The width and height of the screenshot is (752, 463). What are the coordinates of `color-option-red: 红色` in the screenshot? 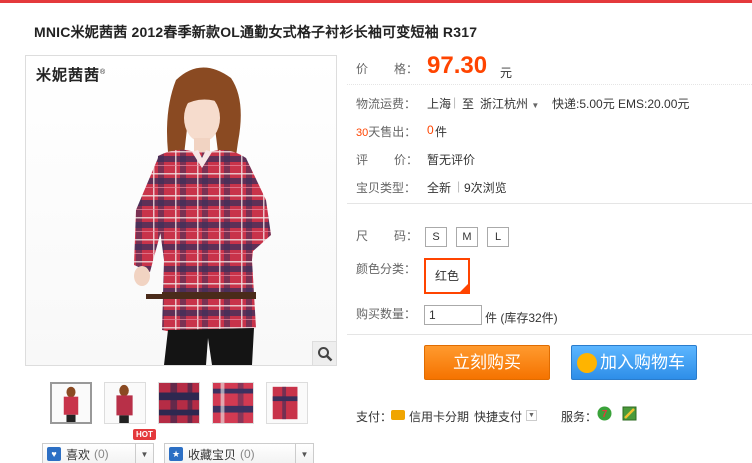 It's located at (447, 276).